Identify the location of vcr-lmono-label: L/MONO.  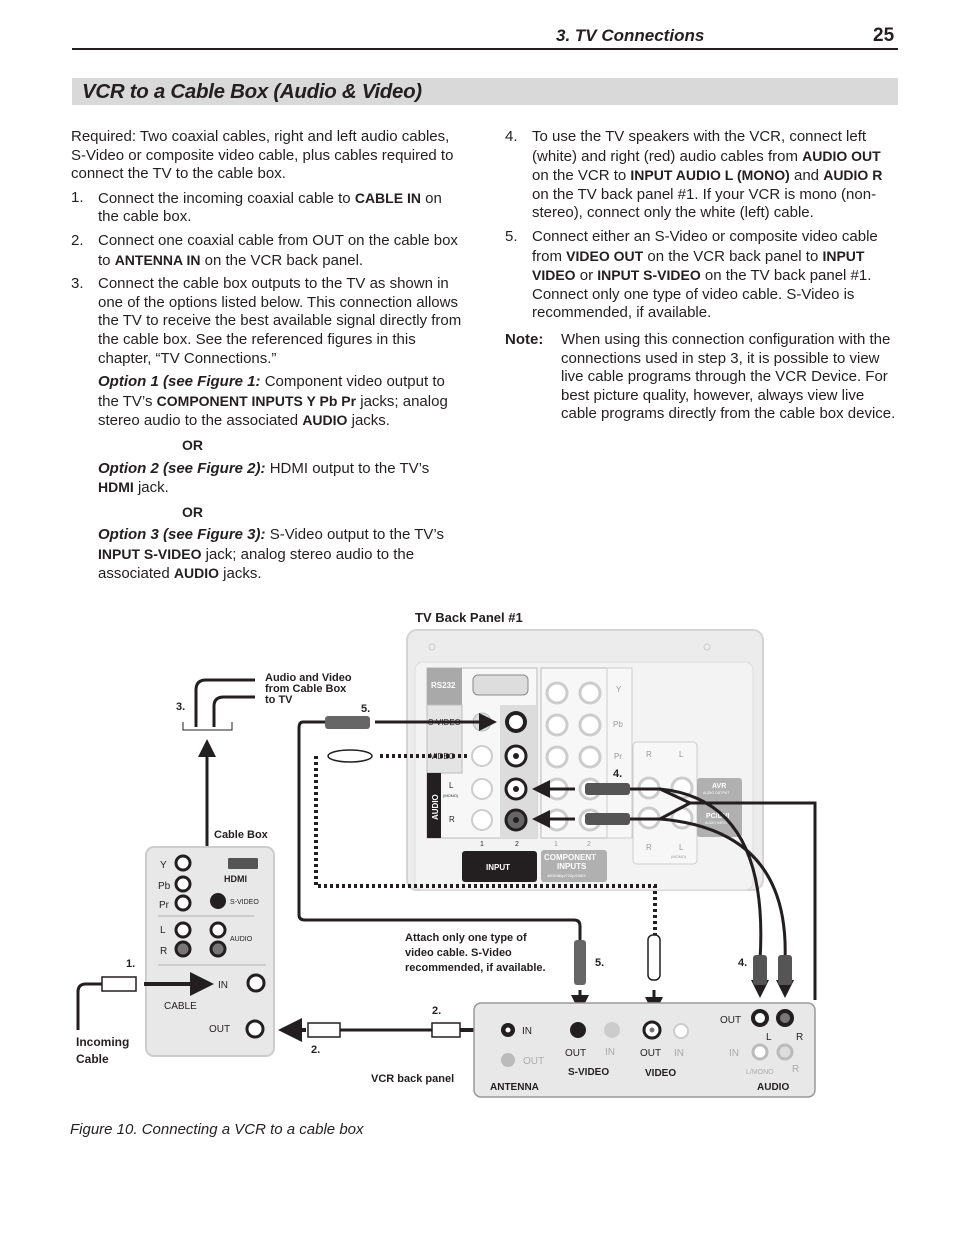
(760, 1072).